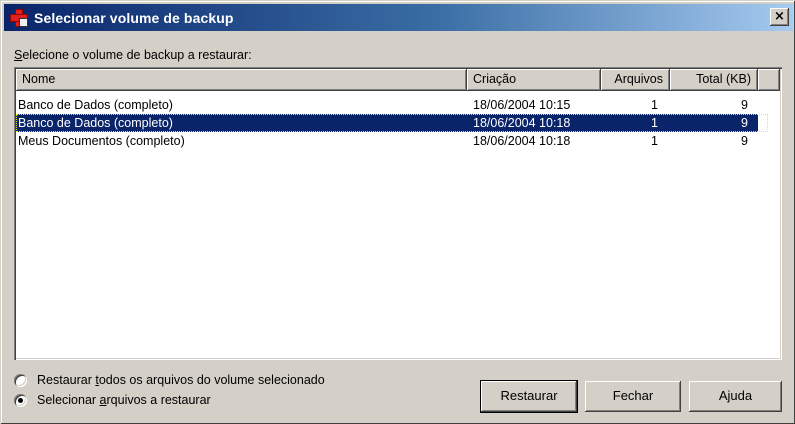 Image resolution: width=795 pixels, height=424 pixels. What do you see at coordinates (134, 17) in the screenshot?
I see `window-title: Selecionar volume de backup` at bounding box center [134, 17].